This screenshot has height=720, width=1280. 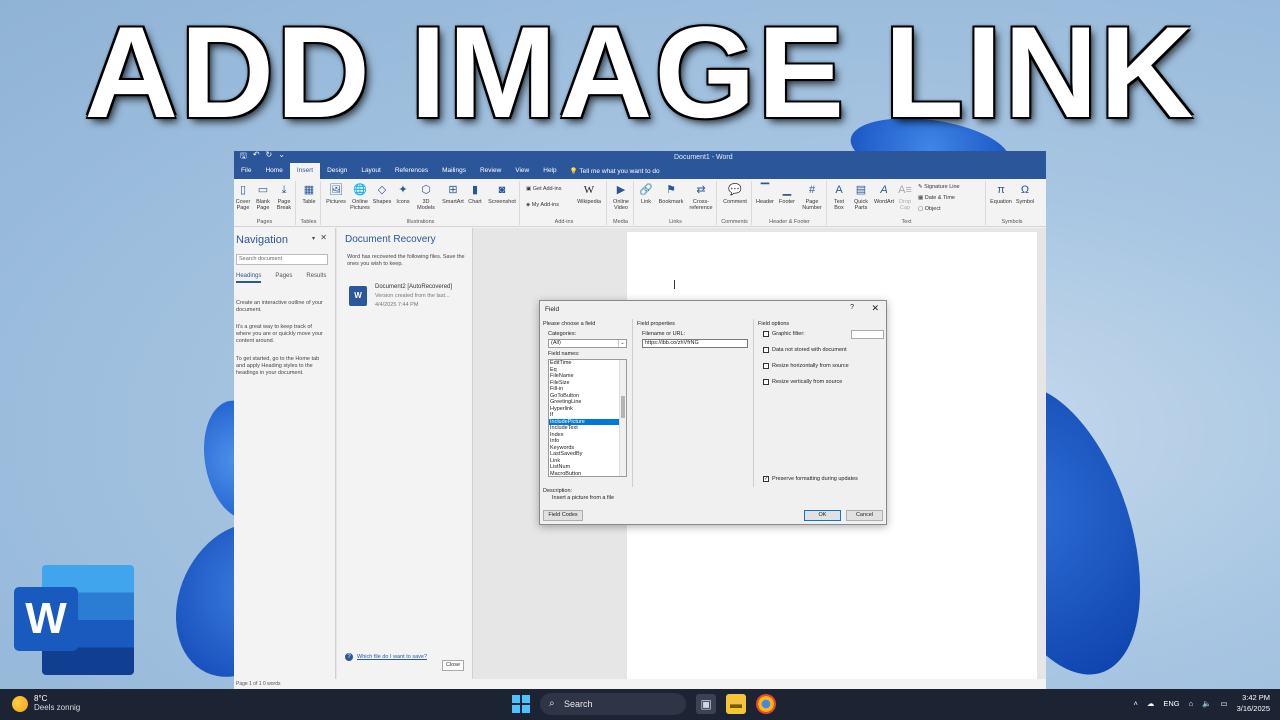 I want to click on comment-button: 💬 Comment, so click(x=735, y=194).